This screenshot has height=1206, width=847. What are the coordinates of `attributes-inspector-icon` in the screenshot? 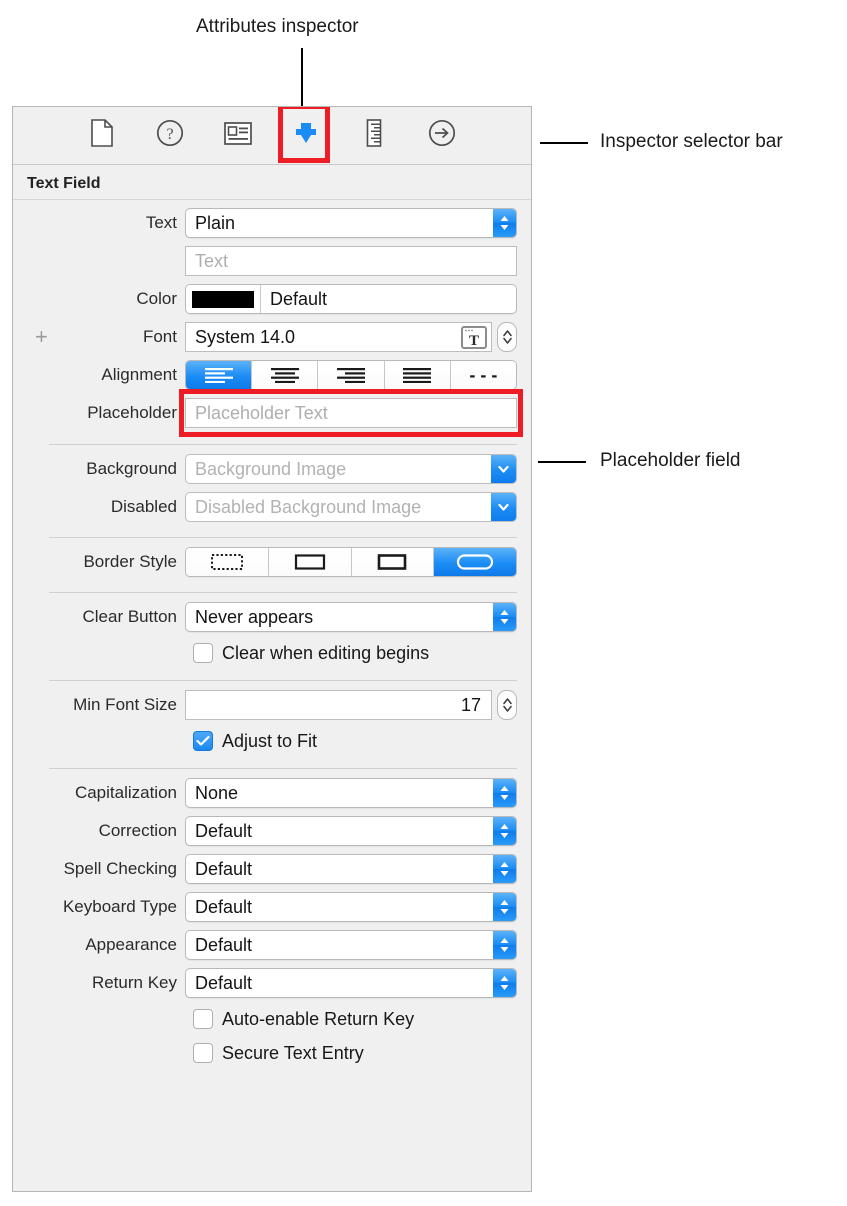 It's located at (306, 135).